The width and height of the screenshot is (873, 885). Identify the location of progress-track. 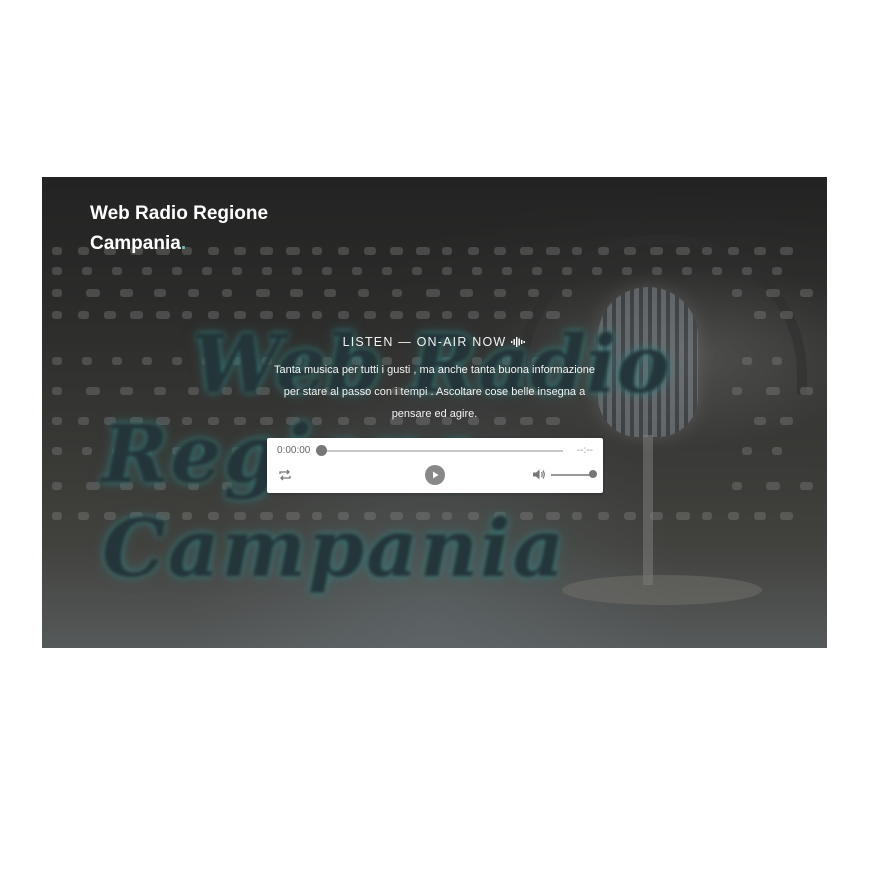
(441, 451).